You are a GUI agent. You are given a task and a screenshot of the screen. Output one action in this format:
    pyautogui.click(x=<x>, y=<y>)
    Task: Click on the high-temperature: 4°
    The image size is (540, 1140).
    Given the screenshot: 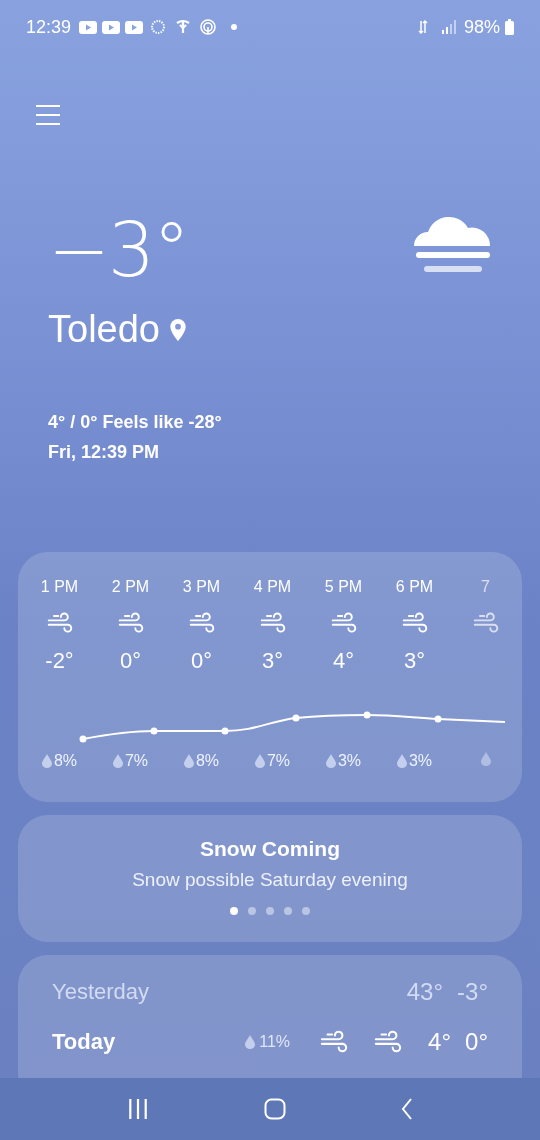 What is the action you would take?
    pyautogui.click(x=440, y=1042)
    